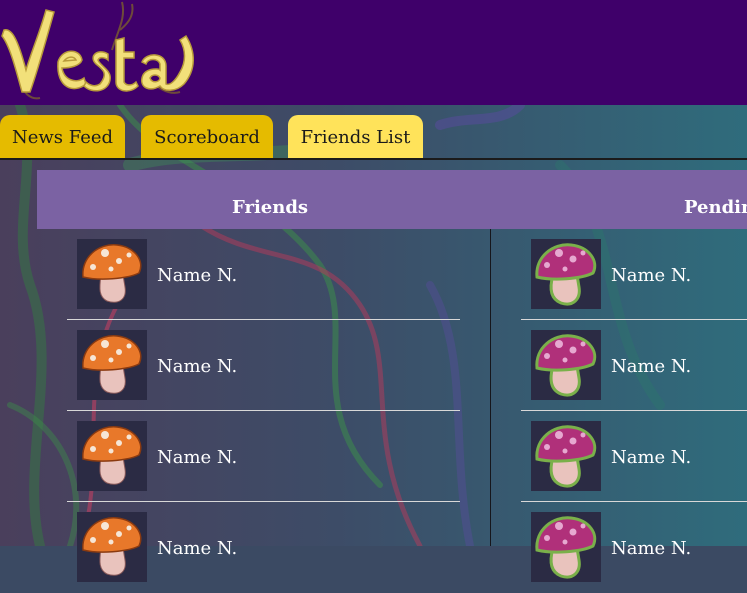 The image size is (747, 593). I want to click on tab-bar: News Feed Scoreboard Friends List, so click(373, 137).